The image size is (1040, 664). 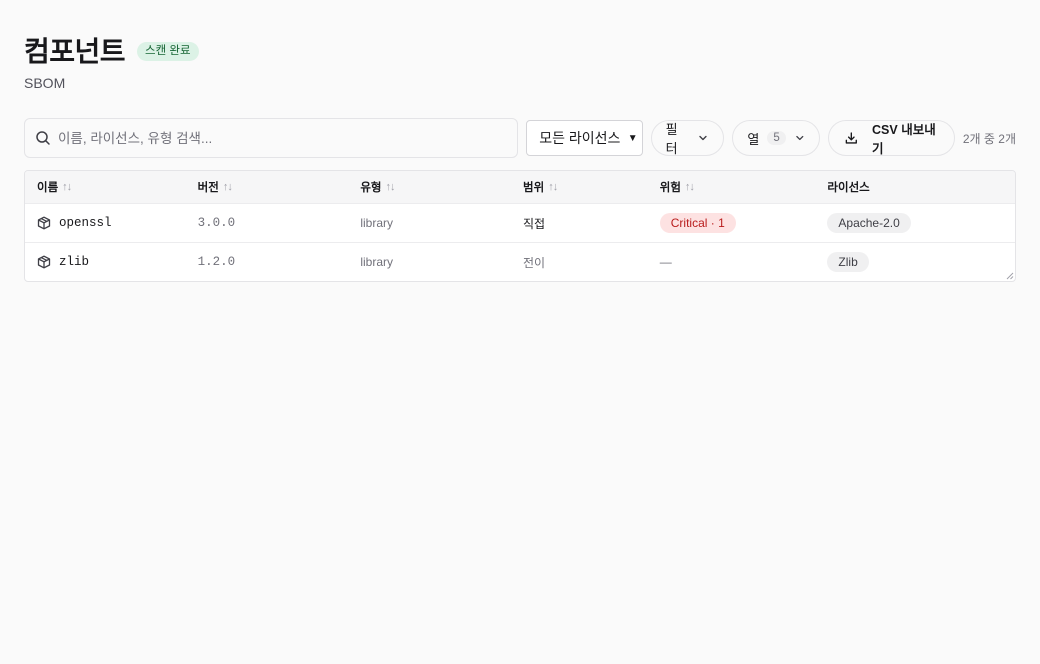 What do you see at coordinates (48, 188) in the screenshot?
I see `column-header-label: 이름` at bounding box center [48, 188].